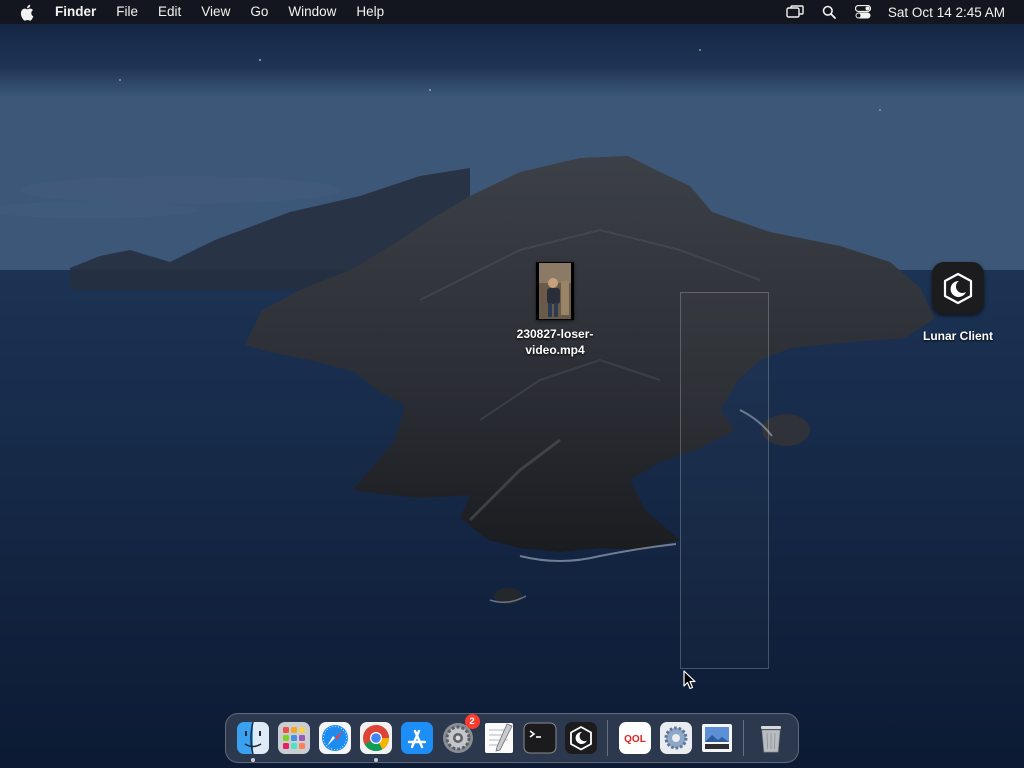 This screenshot has height=768, width=1024. Describe the element at coordinates (370, 12) in the screenshot. I see `menu-help: Help` at that location.